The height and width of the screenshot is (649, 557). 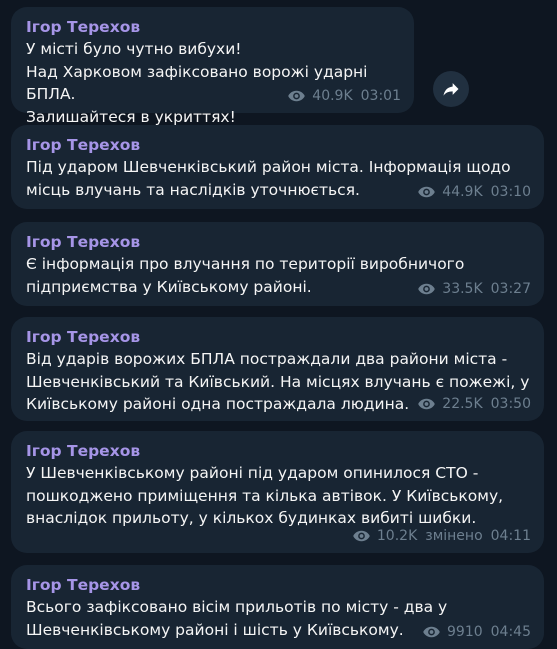 What do you see at coordinates (510, 536) in the screenshot?
I see `message-time: 04:11` at bounding box center [510, 536].